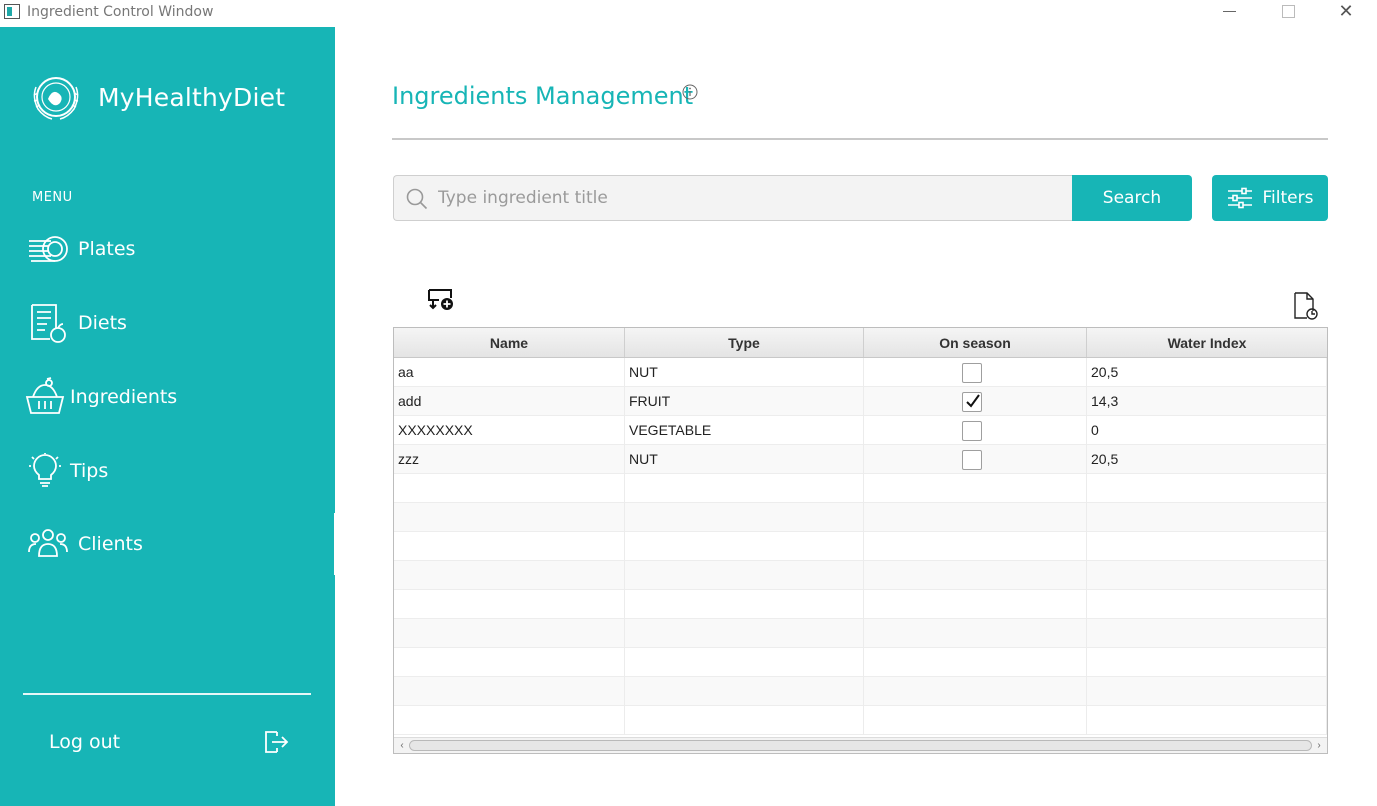 This screenshot has height=806, width=1377. I want to click on window-title: Ingredient Control Window, so click(120, 12).